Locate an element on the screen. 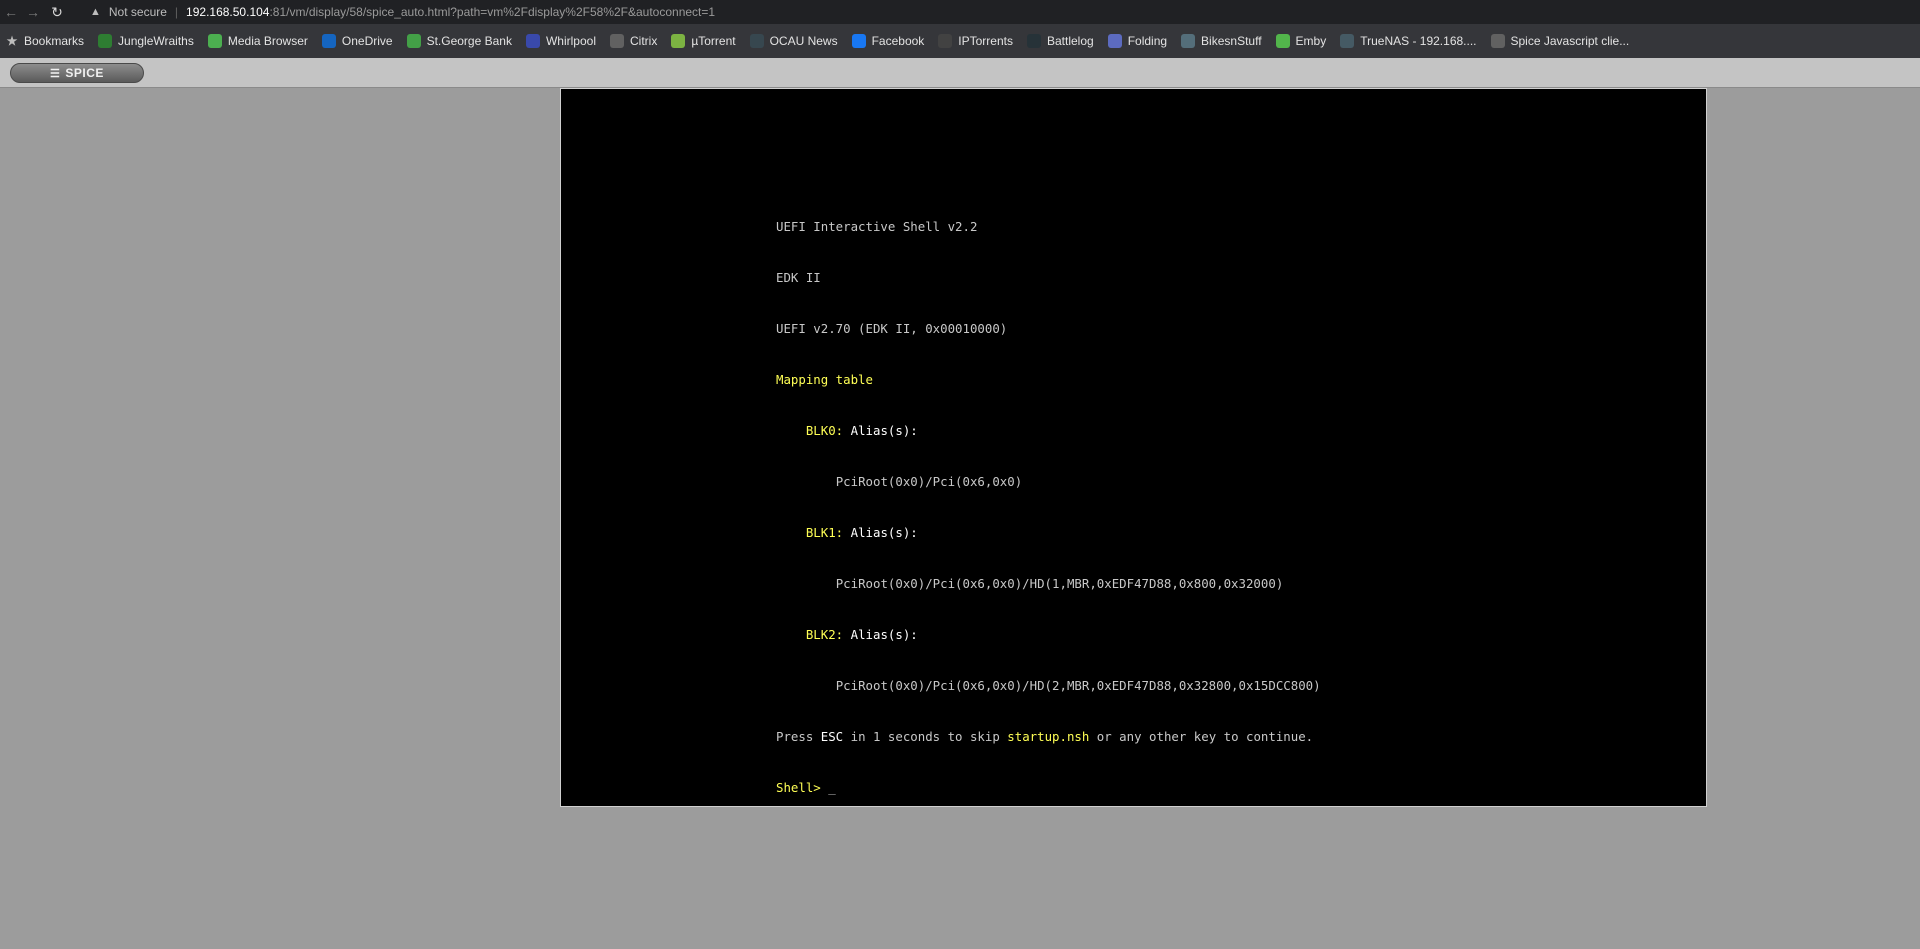 This screenshot has height=949, width=1920. bookmark-item: Facebook is located at coordinates (888, 41).